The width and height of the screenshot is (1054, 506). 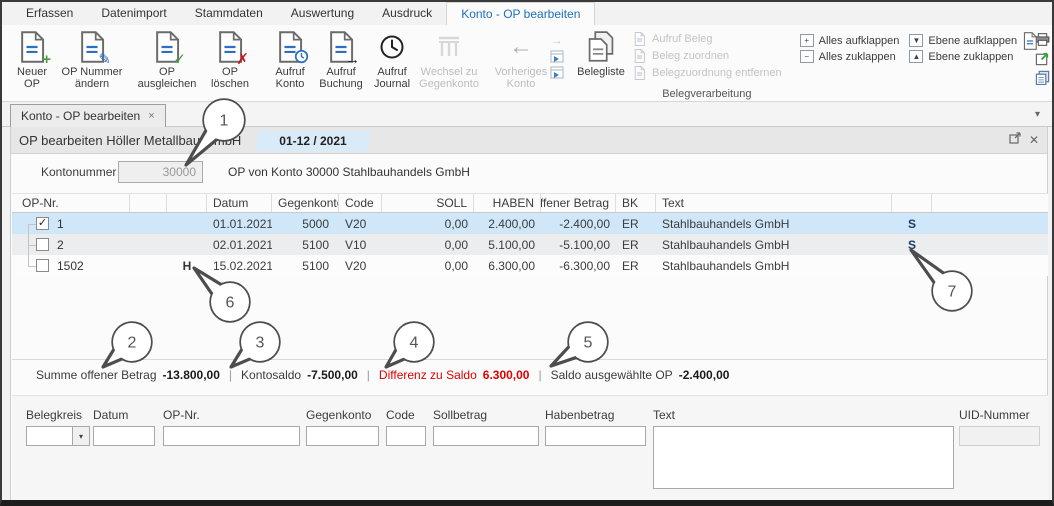 I want to click on col-flag2, so click(x=187, y=203).